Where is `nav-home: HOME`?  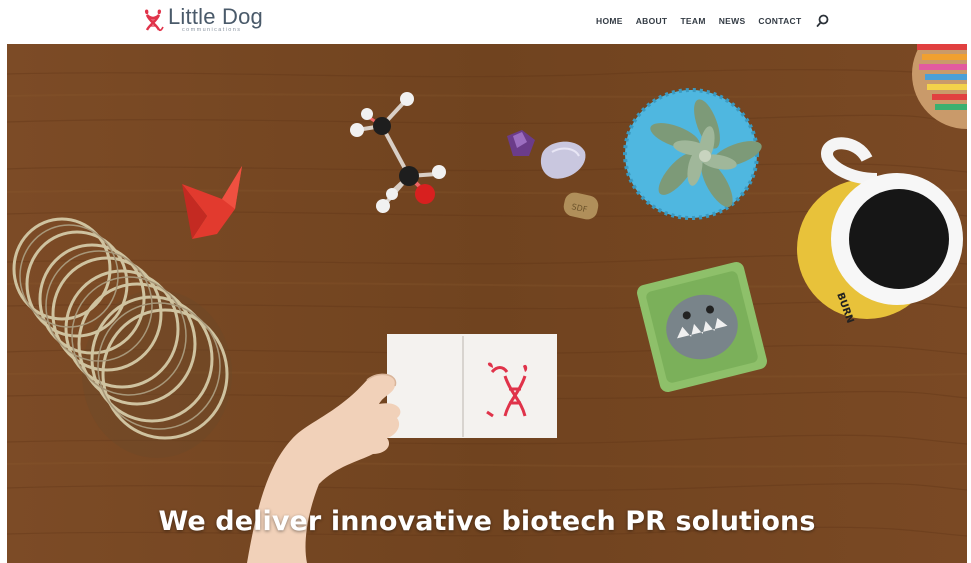 nav-home: HOME is located at coordinates (609, 21).